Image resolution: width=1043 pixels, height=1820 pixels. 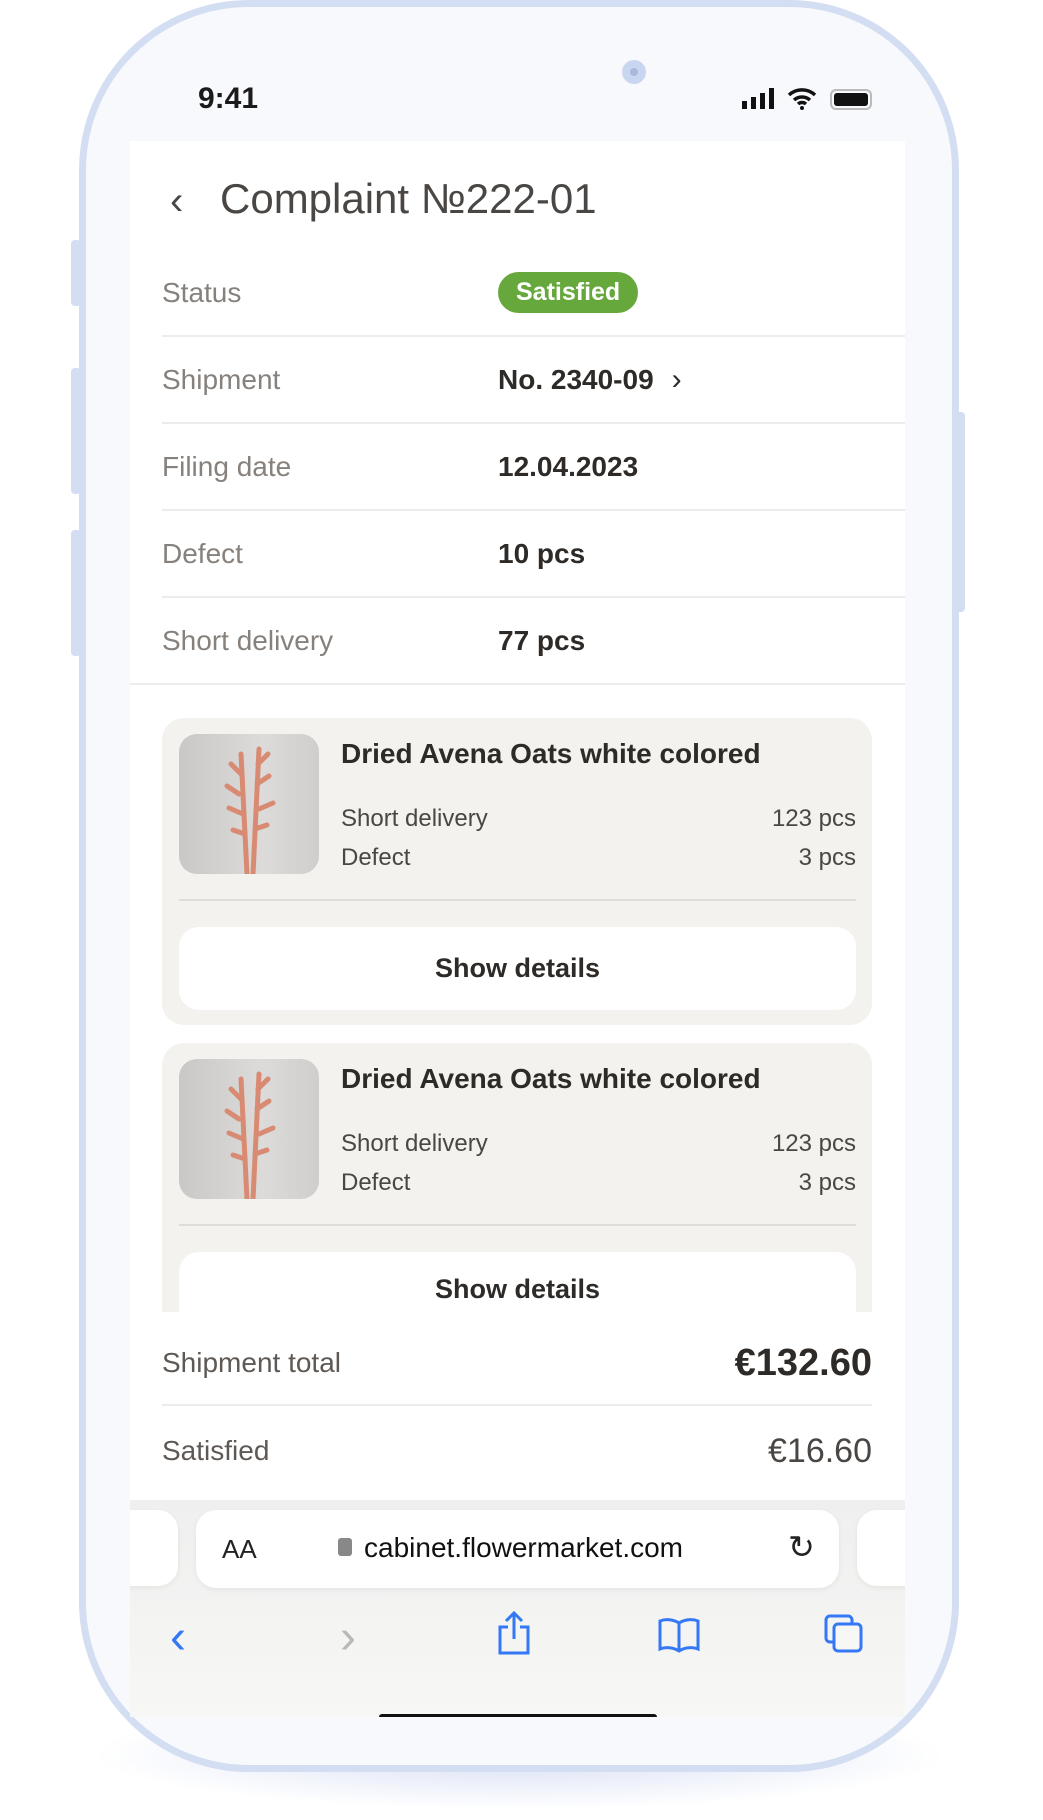 What do you see at coordinates (758, 98) in the screenshot?
I see `signal-icon` at bounding box center [758, 98].